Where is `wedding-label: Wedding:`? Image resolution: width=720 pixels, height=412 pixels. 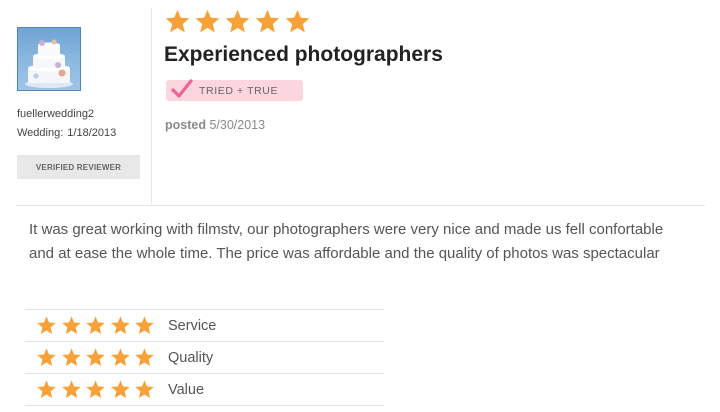
wedding-label: Wedding: is located at coordinates (40, 133).